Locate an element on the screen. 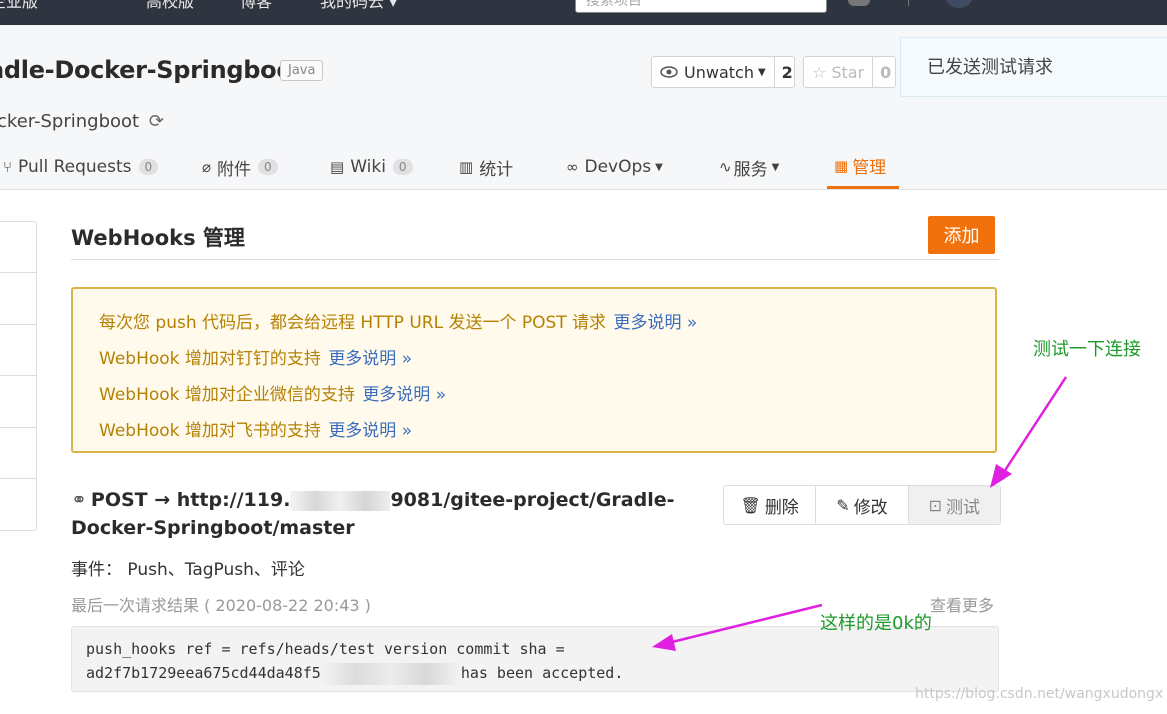  notice-text: WebHook 增加对钉钉的支持 is located at coordinates (210, 359).